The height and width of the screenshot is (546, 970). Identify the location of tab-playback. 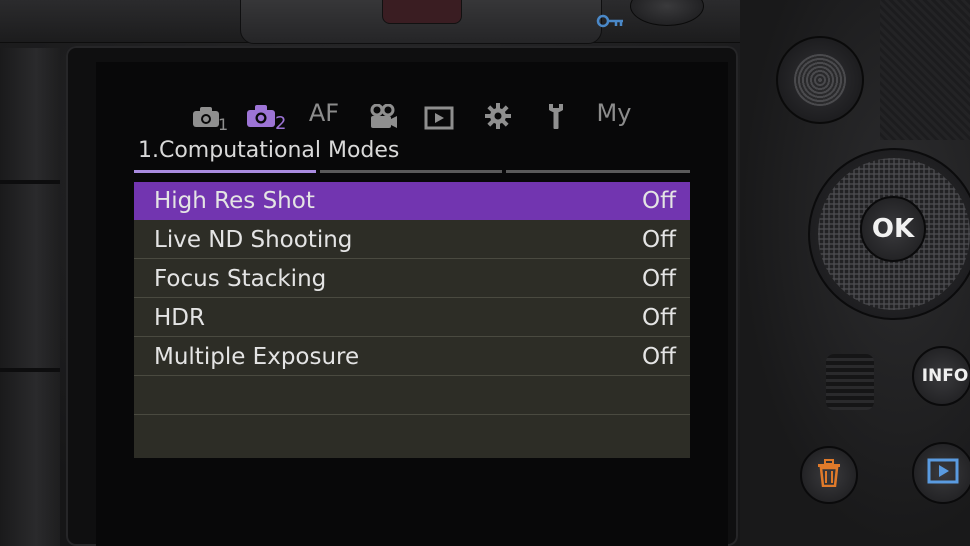
(439, 113).